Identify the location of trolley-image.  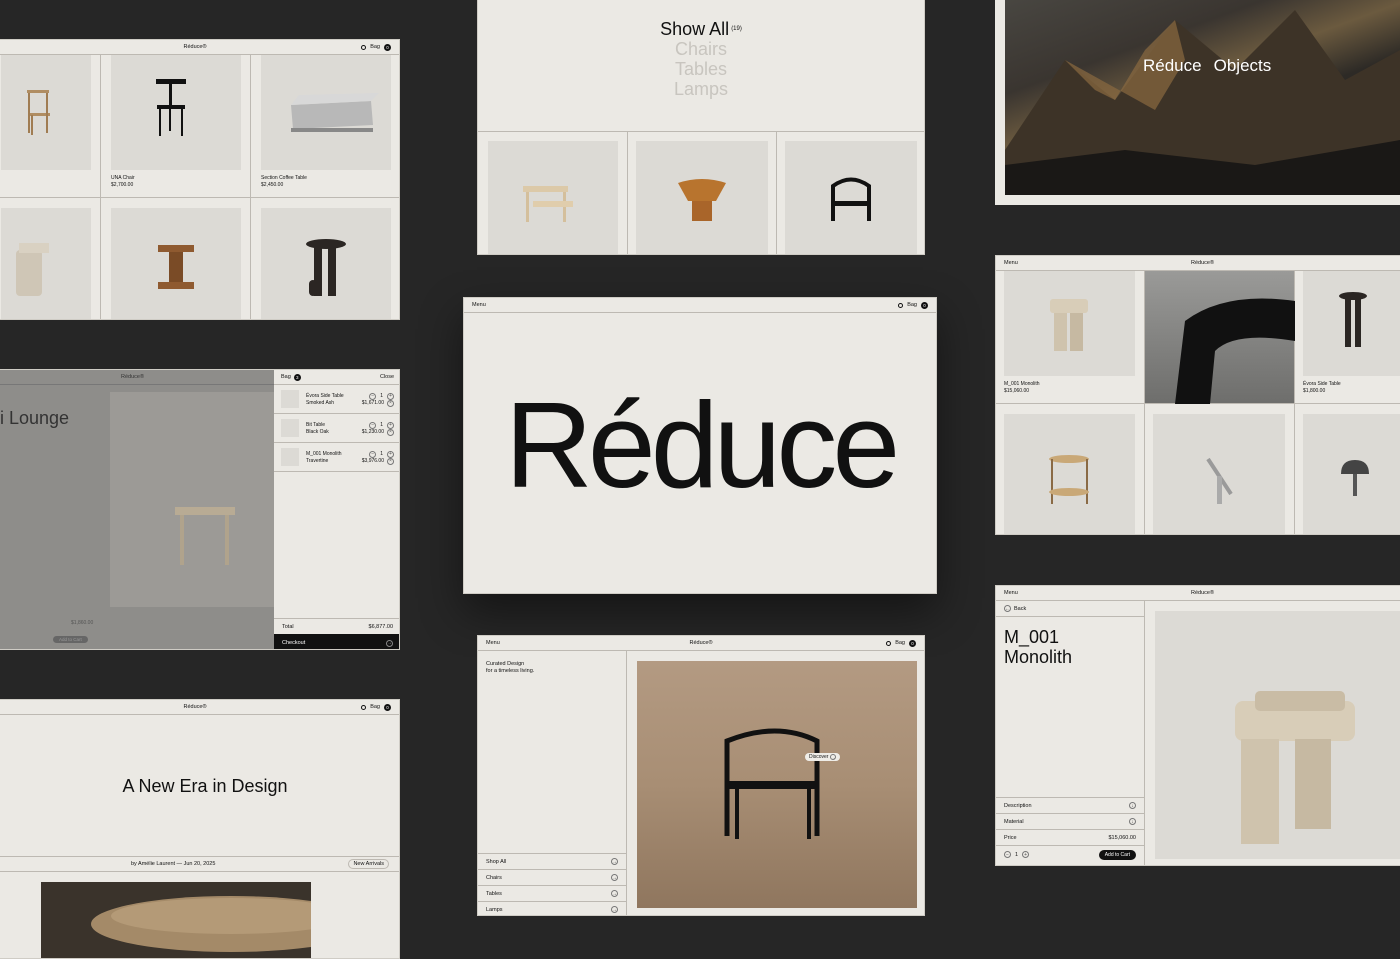
(1069, 479).